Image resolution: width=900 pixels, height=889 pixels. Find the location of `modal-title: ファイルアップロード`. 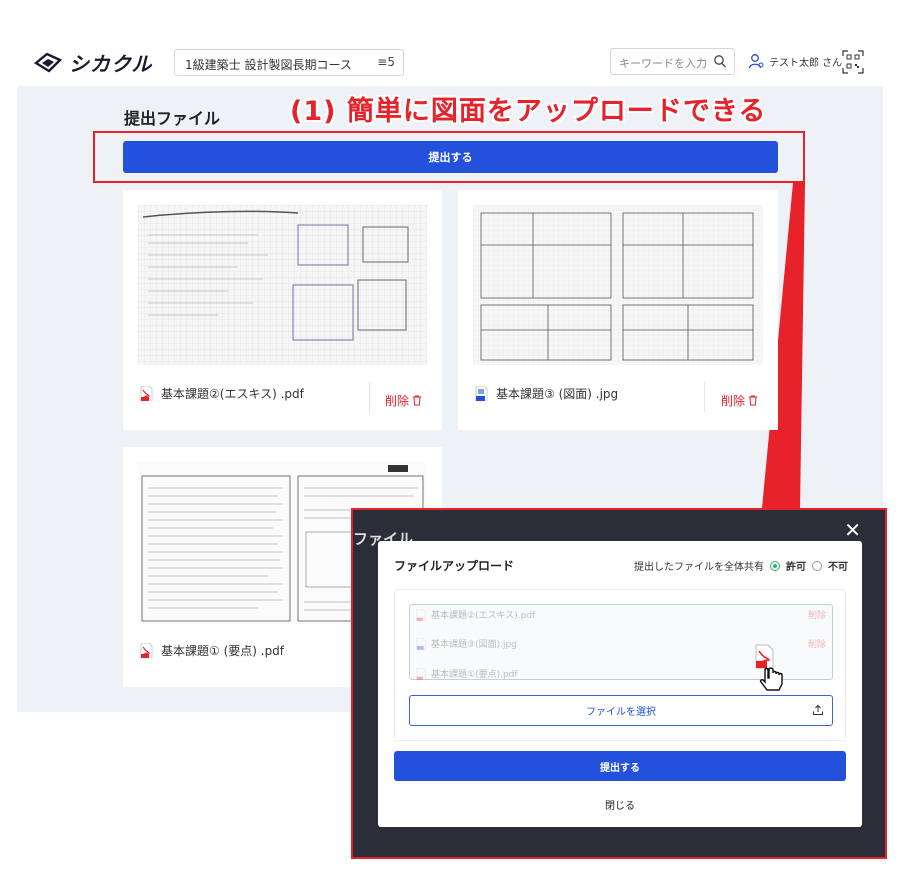

modal-title: ファイルアップロード is located at coordinates (454, 566).